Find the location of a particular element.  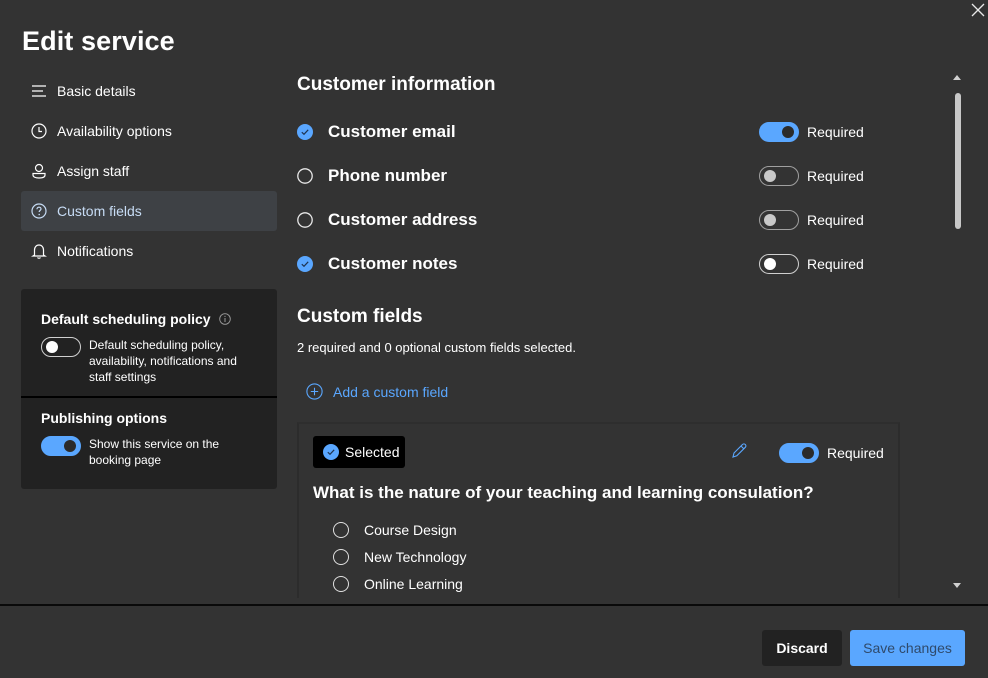

add-custom-field-label: Add a custom field is located at coordinates (391, 391).